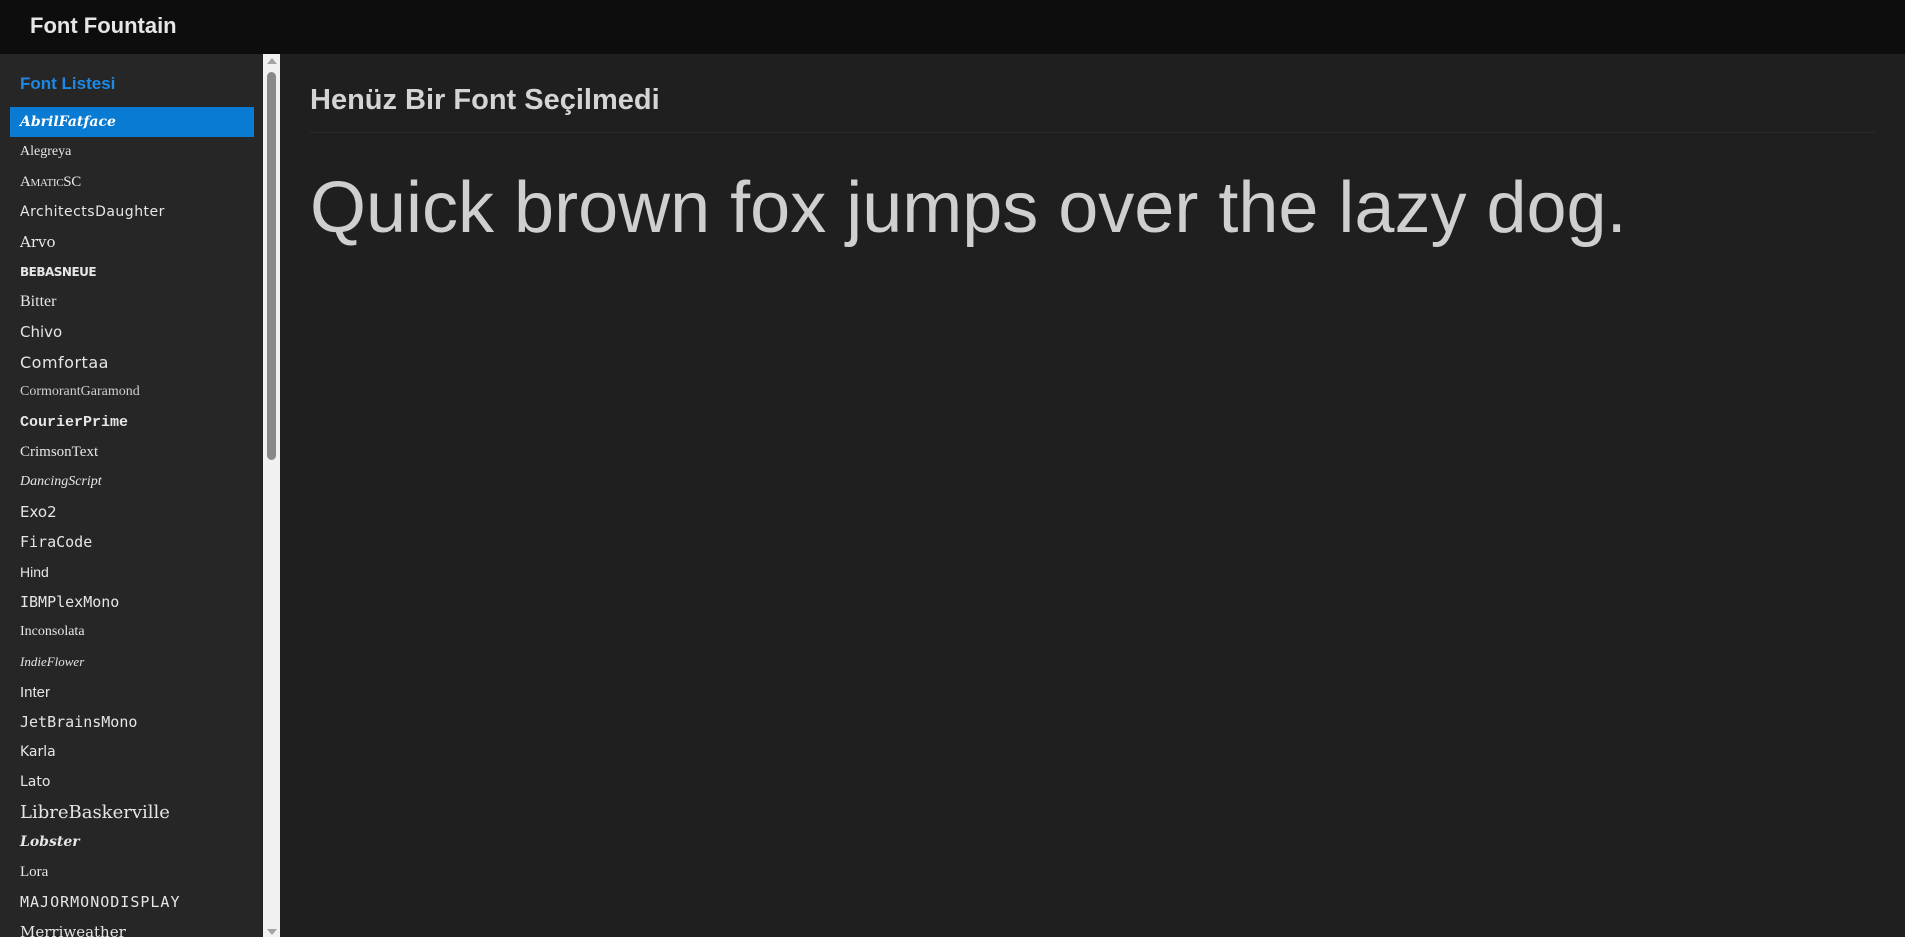 Image resolution: width=1905 pixels, height=937 pixels. I want to click on font-item-chivo: Chivo, so click(132, 332).